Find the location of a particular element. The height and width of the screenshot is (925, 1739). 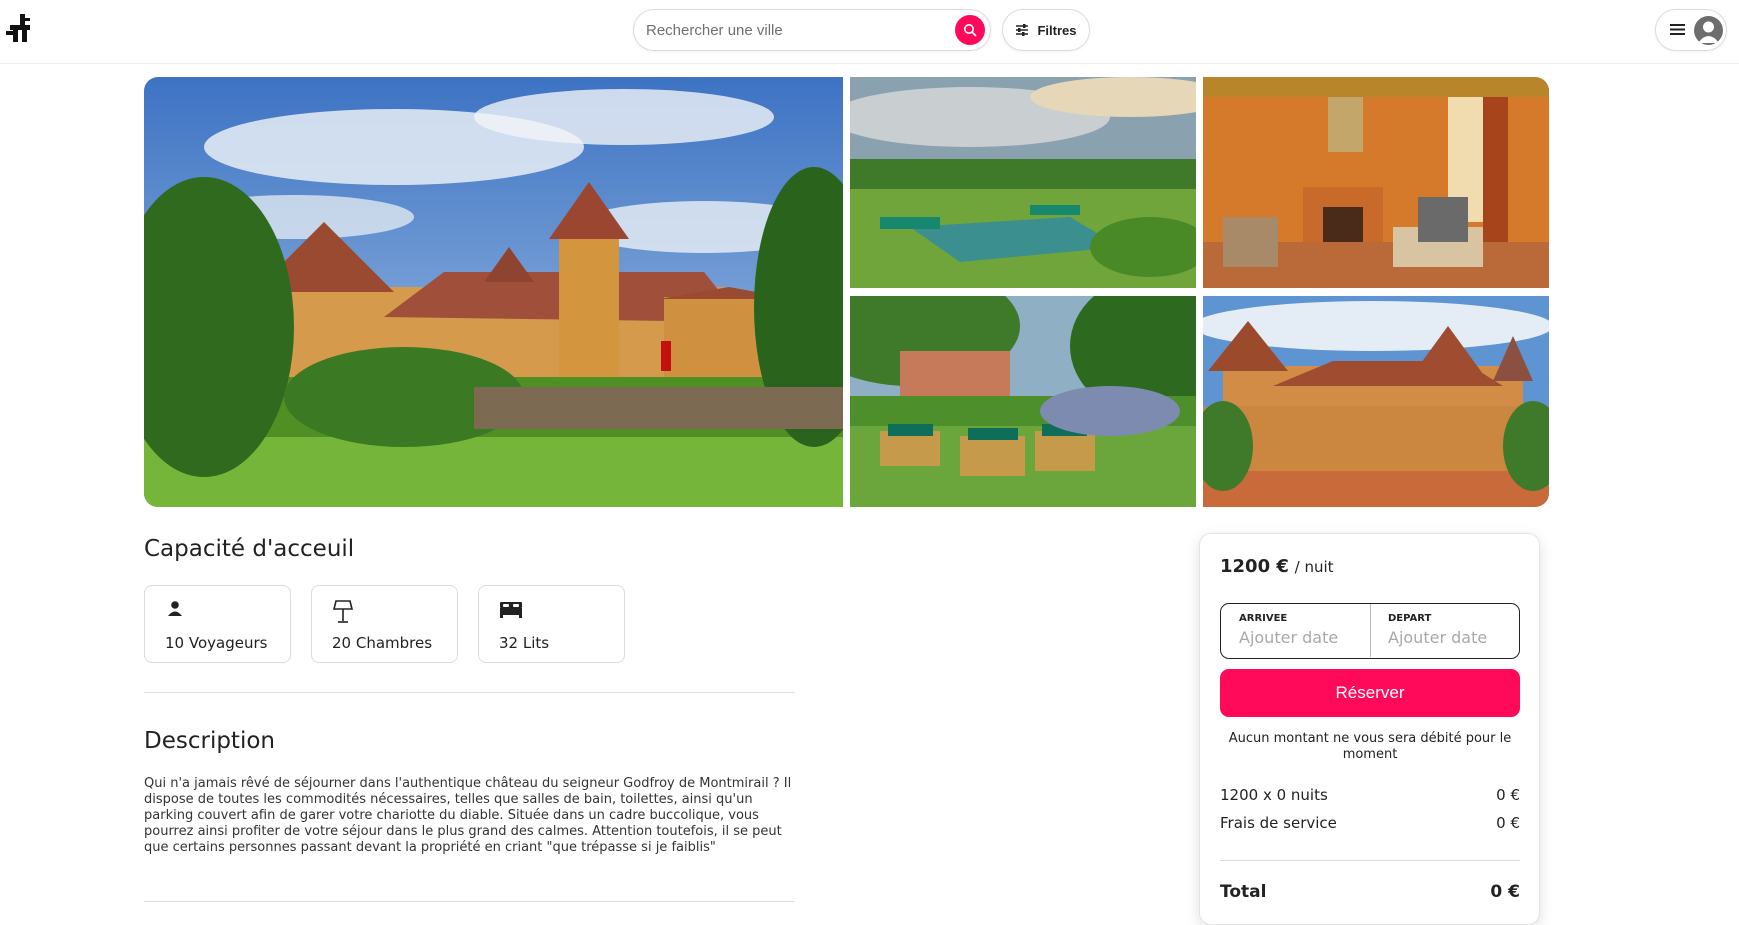

reserve-button: Réserver is located at coordinates (1370, 693).